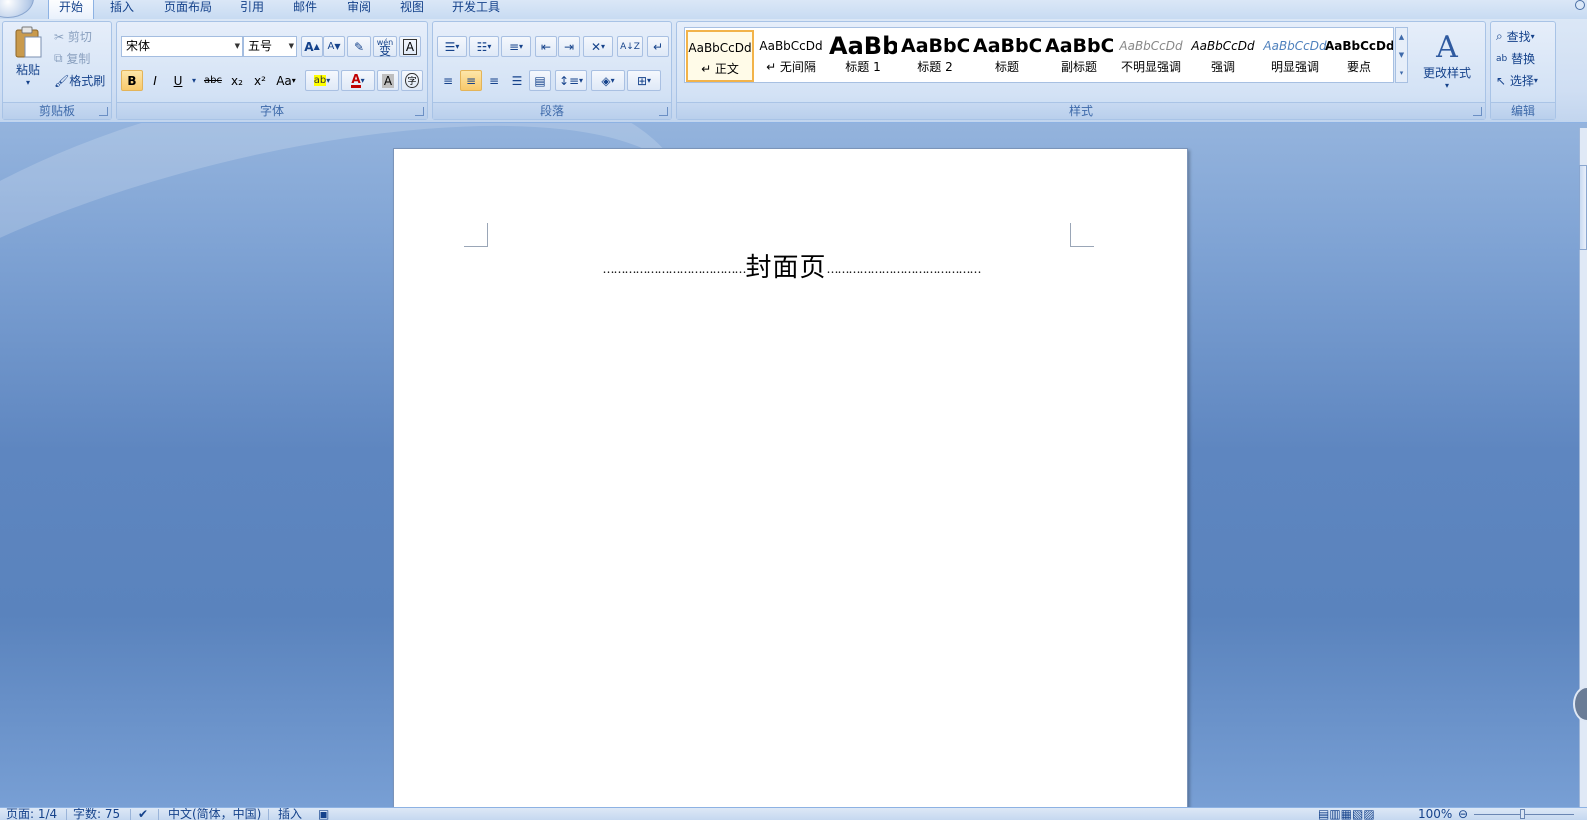 The height and width of the screenshot is (820, 1587). Describe the element at coordinates (1477, 111) in the screenshot. I see `styles-dialog-launcher` at that location.